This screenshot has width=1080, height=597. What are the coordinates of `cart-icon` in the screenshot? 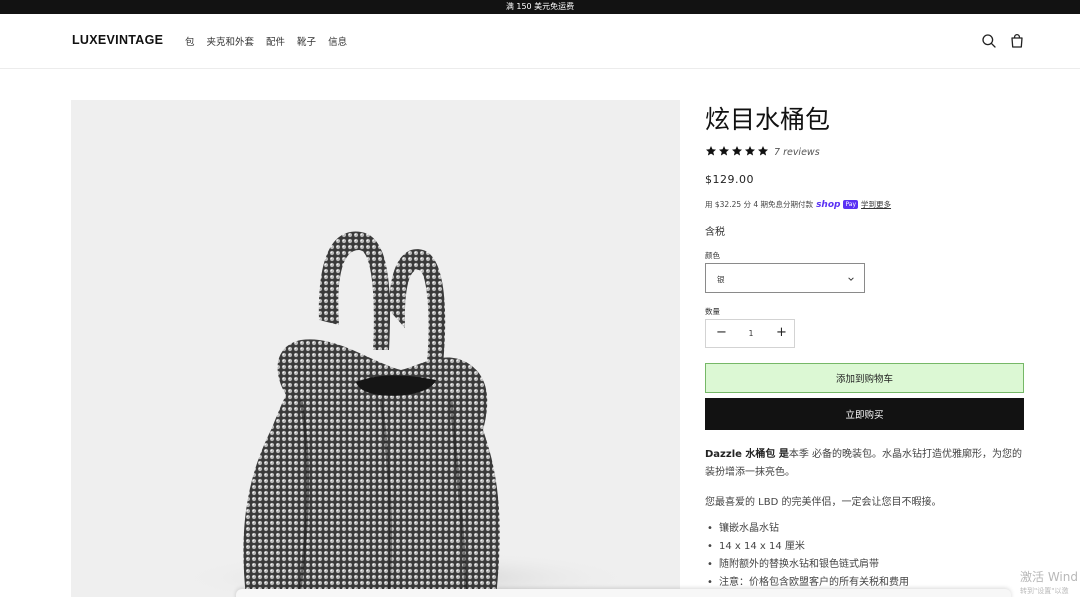 It's located at (1017, 41).